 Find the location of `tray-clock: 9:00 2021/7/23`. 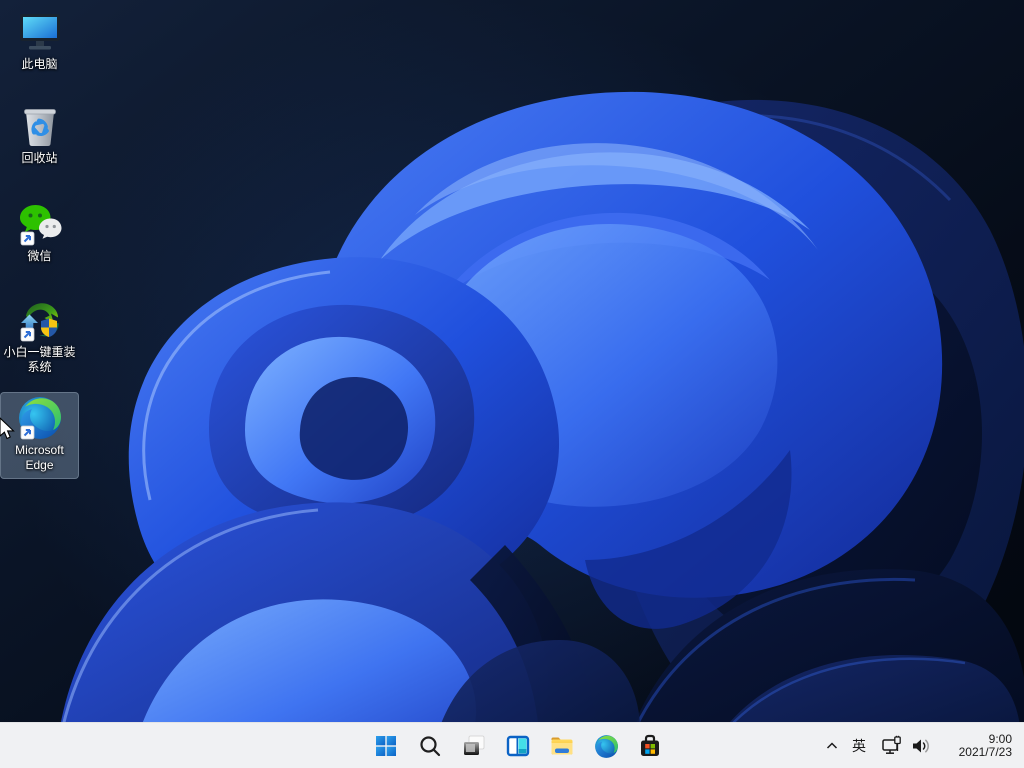

tray-clock: 9:00 2021/7/23 is located at coordinates (975, 746).